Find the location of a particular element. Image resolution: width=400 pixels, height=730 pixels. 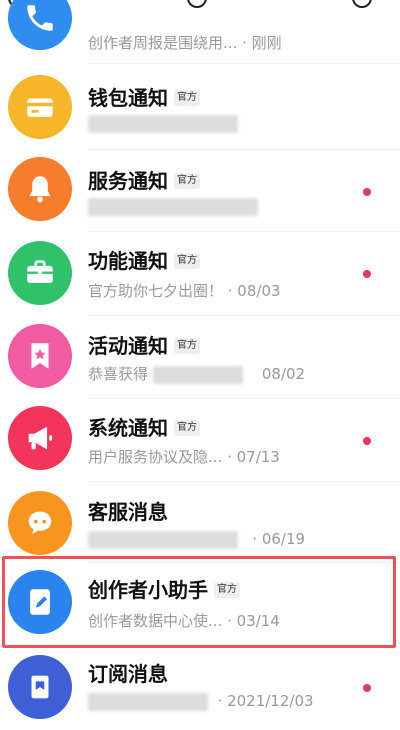

list-item-service-notice: 服务通知 官方 is located at coordinates (200, 191).